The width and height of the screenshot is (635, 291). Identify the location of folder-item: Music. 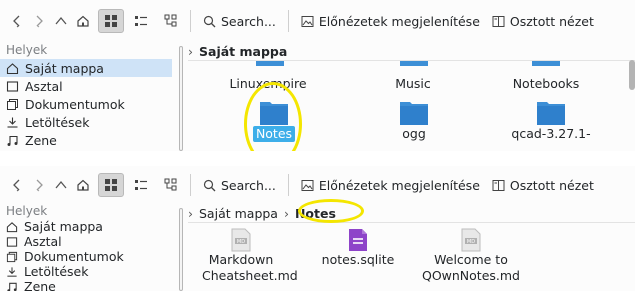
(413, 84).